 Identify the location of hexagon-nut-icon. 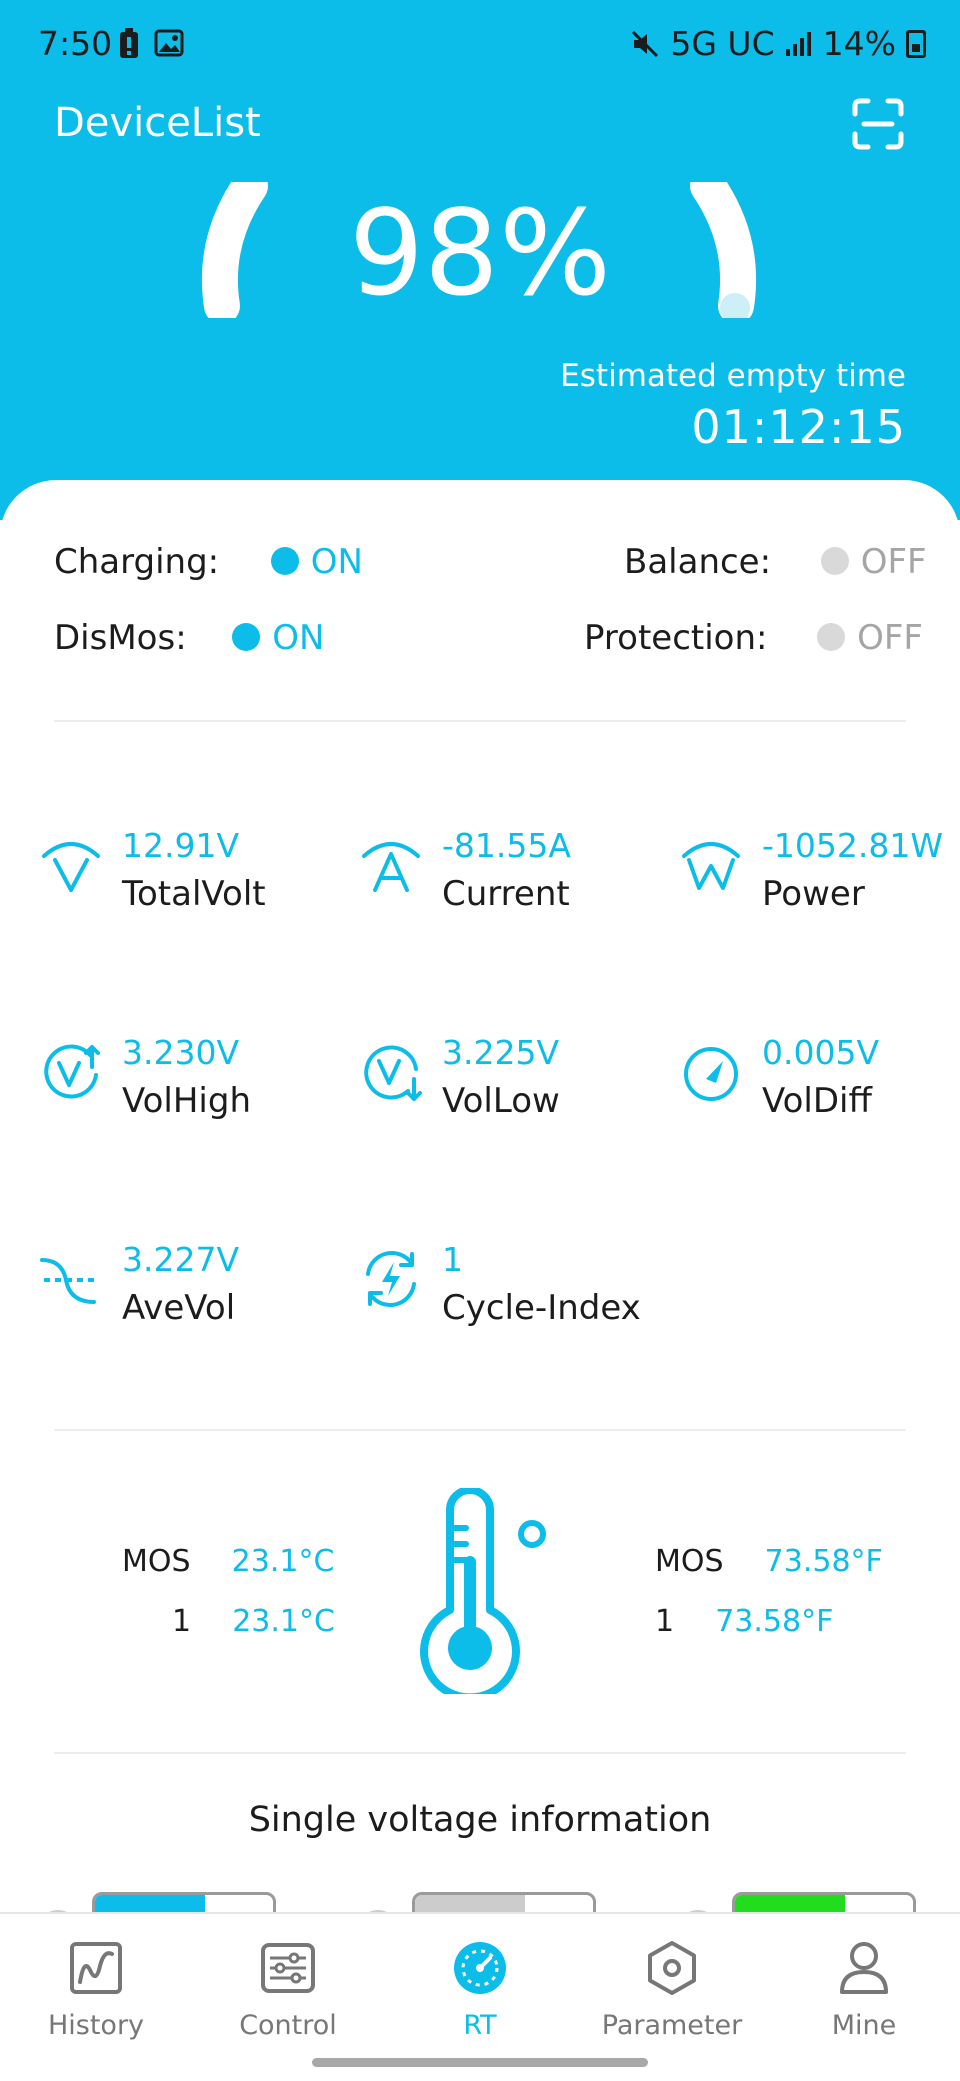
(672, 1968).